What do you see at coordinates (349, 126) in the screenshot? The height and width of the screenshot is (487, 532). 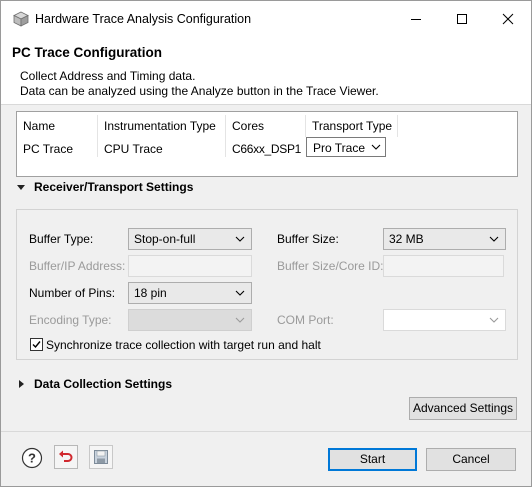 I see `column-header-transport-type: Transport Type` at bounding box center [349, 126].